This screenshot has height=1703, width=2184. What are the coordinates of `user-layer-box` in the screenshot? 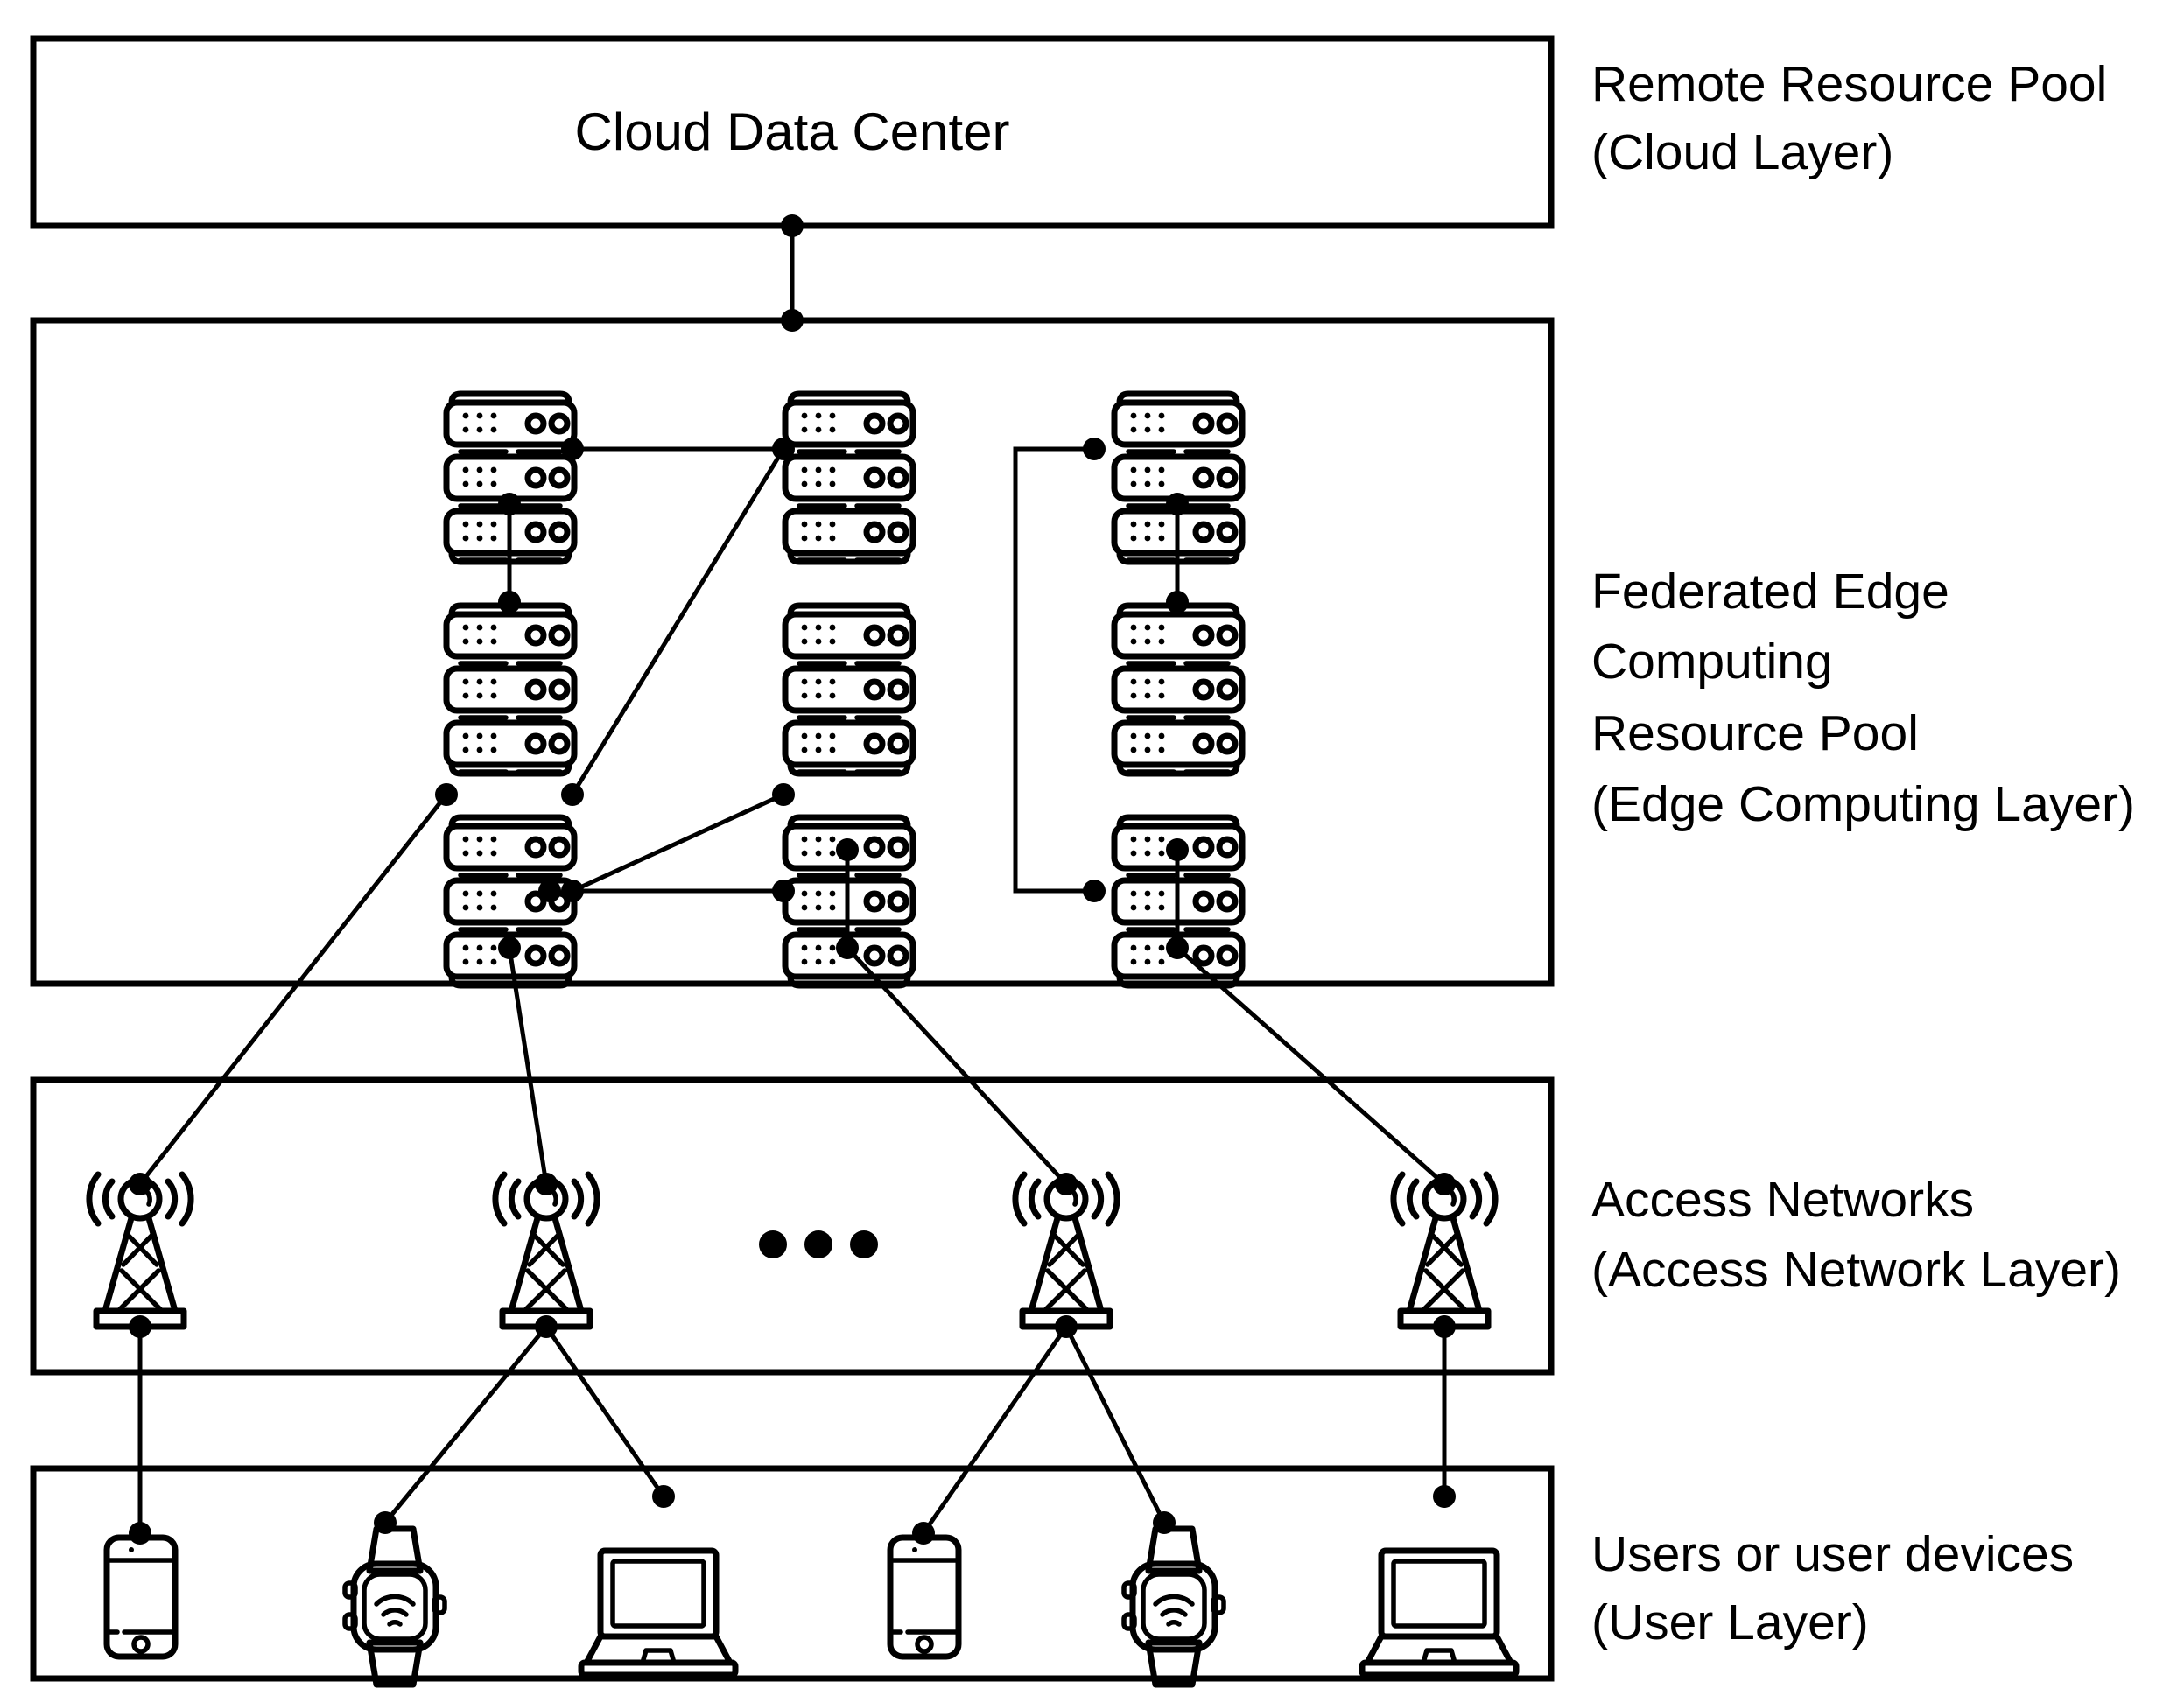 It's located at (792, 1573).